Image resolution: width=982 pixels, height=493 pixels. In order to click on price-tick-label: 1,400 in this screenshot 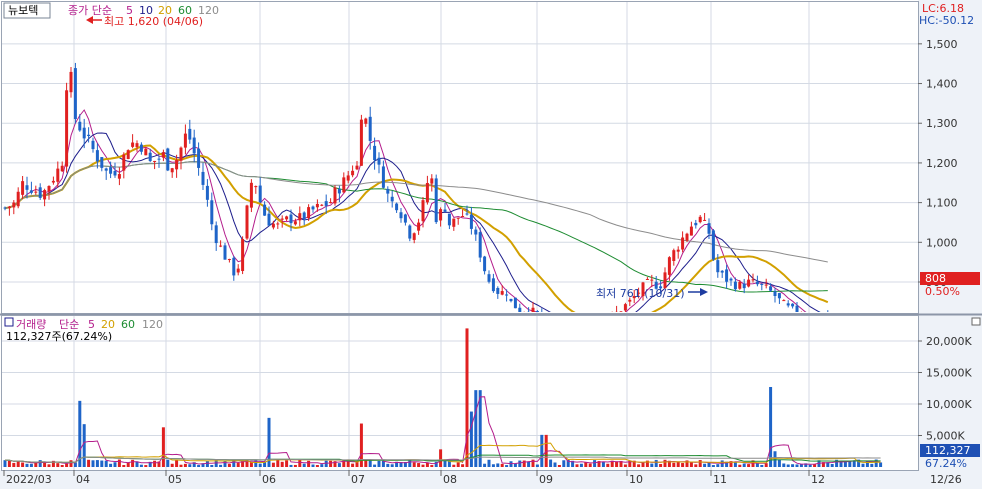, I will do `click(942, 84)`.